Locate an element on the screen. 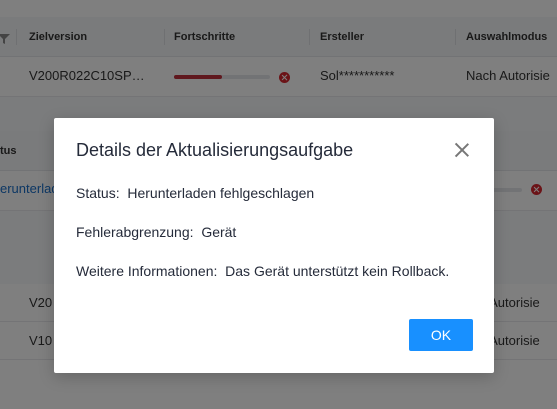 The width and height of the screenshot is (557, 409). status-value: Herunterladen fehlgeschlagen is located at coordinates (221, 193).